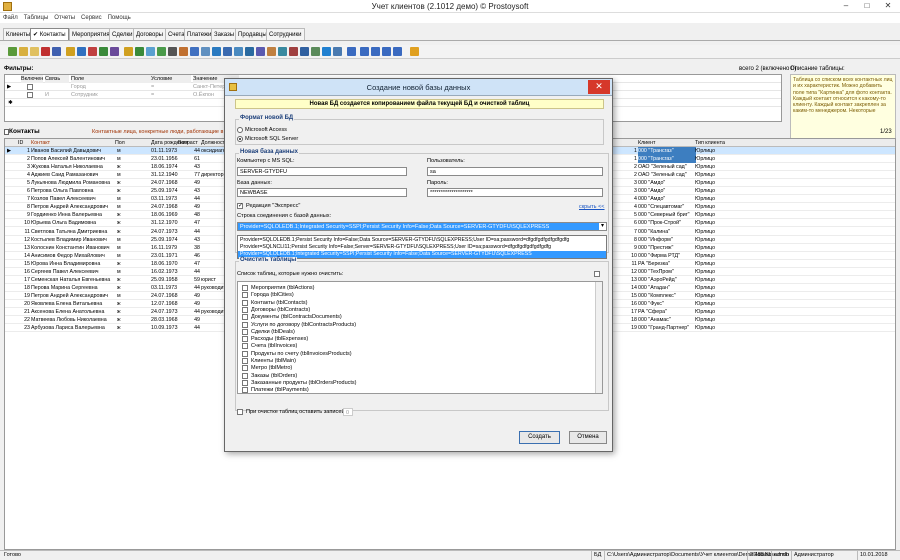  Describe the element at coordinates (73, 143) in the screenshot. I see `col-contact: Контакт` at that location.